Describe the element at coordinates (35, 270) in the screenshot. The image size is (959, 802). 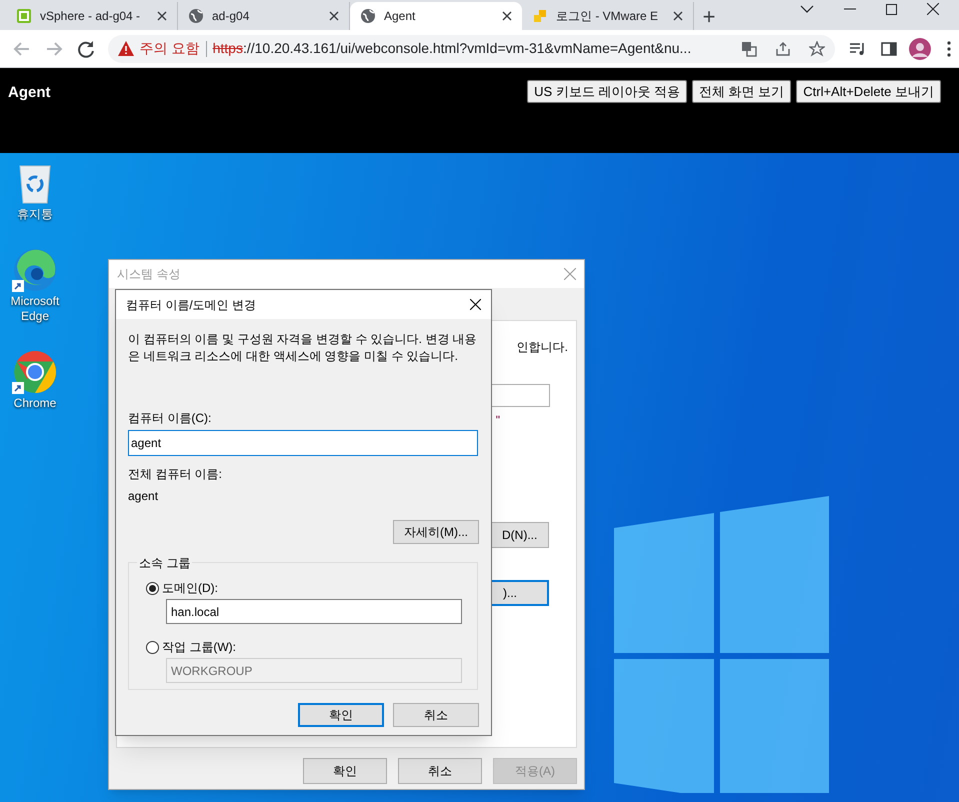
I see `edge-logo-icon` at that location.